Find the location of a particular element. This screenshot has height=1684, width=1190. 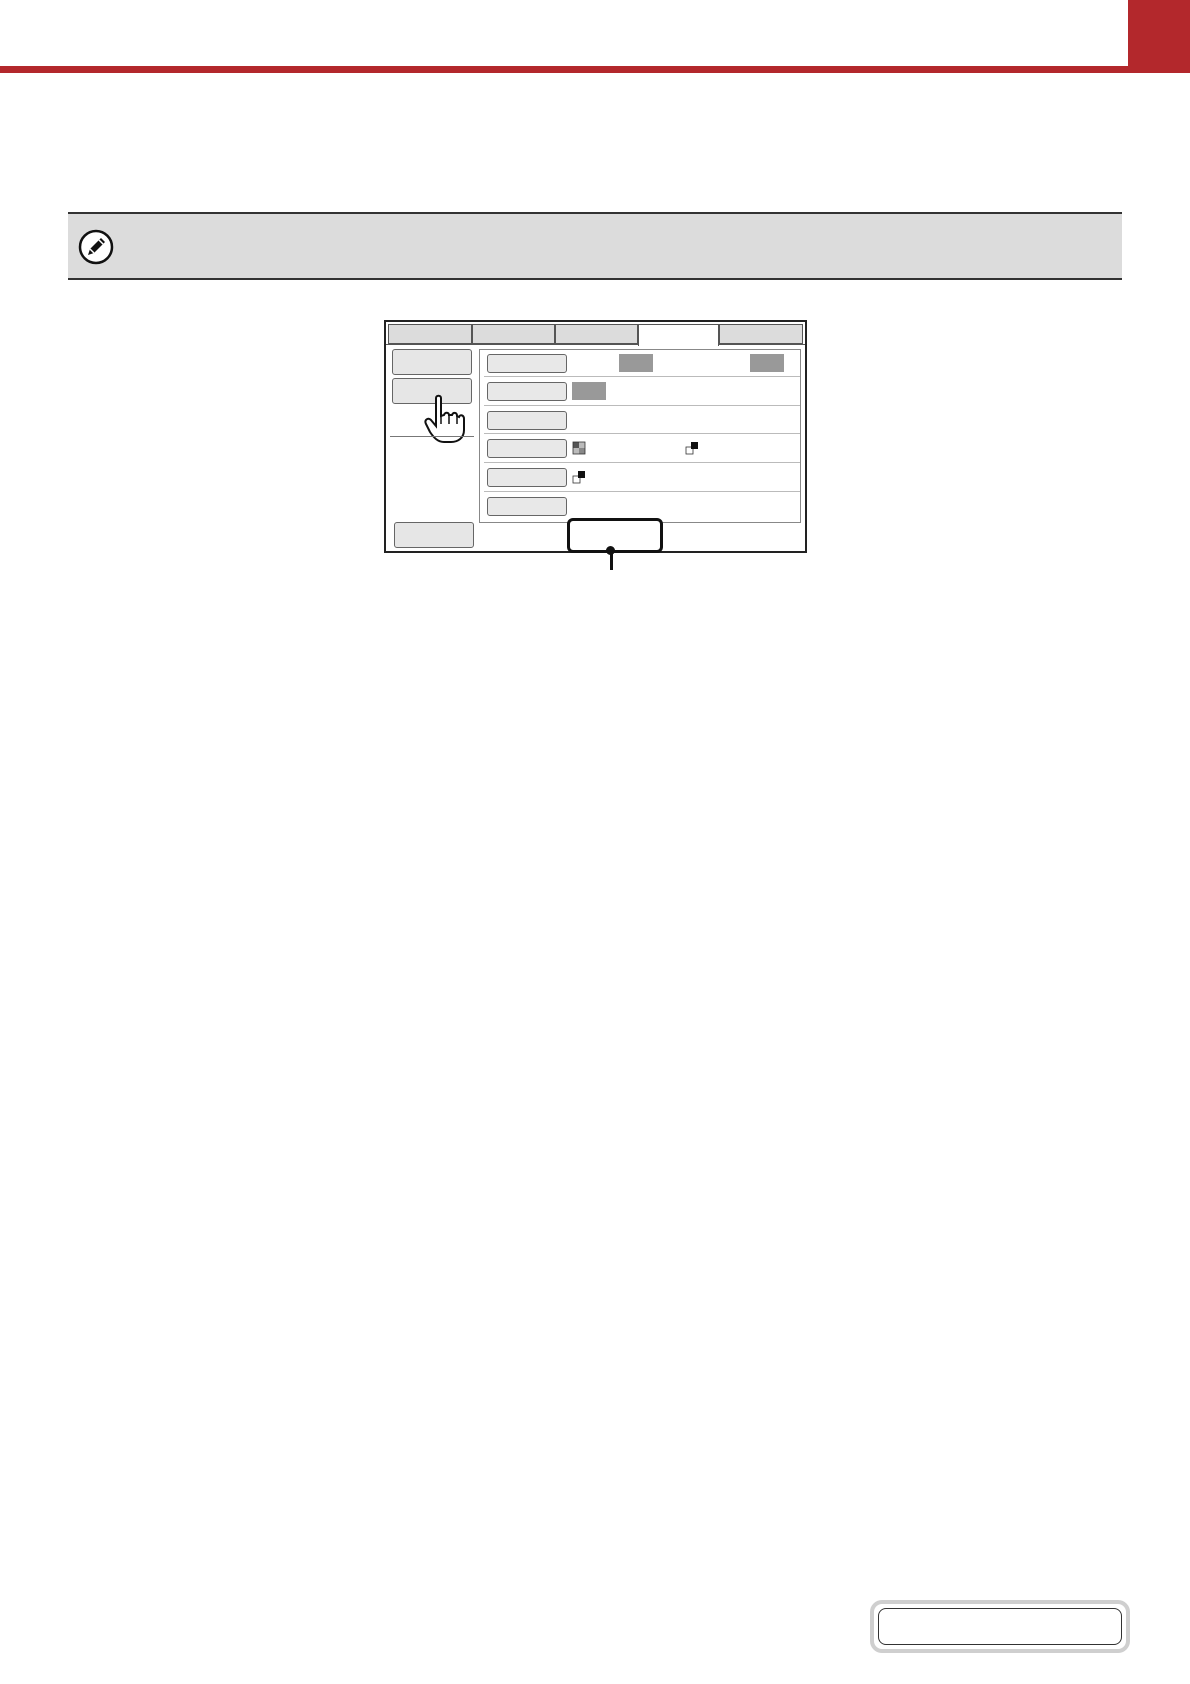

pencil-icon is located at coordinates (96, 247).